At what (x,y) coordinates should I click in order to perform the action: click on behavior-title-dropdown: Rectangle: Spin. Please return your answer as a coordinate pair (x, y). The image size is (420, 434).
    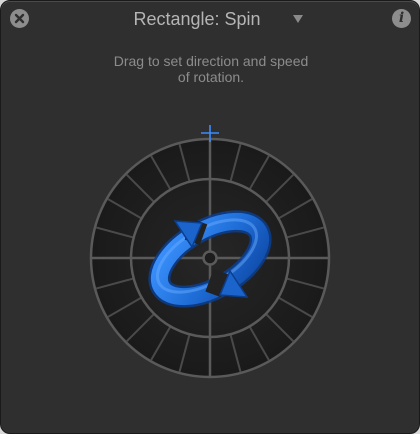
    Looking at the image, I should click on (211, 19).